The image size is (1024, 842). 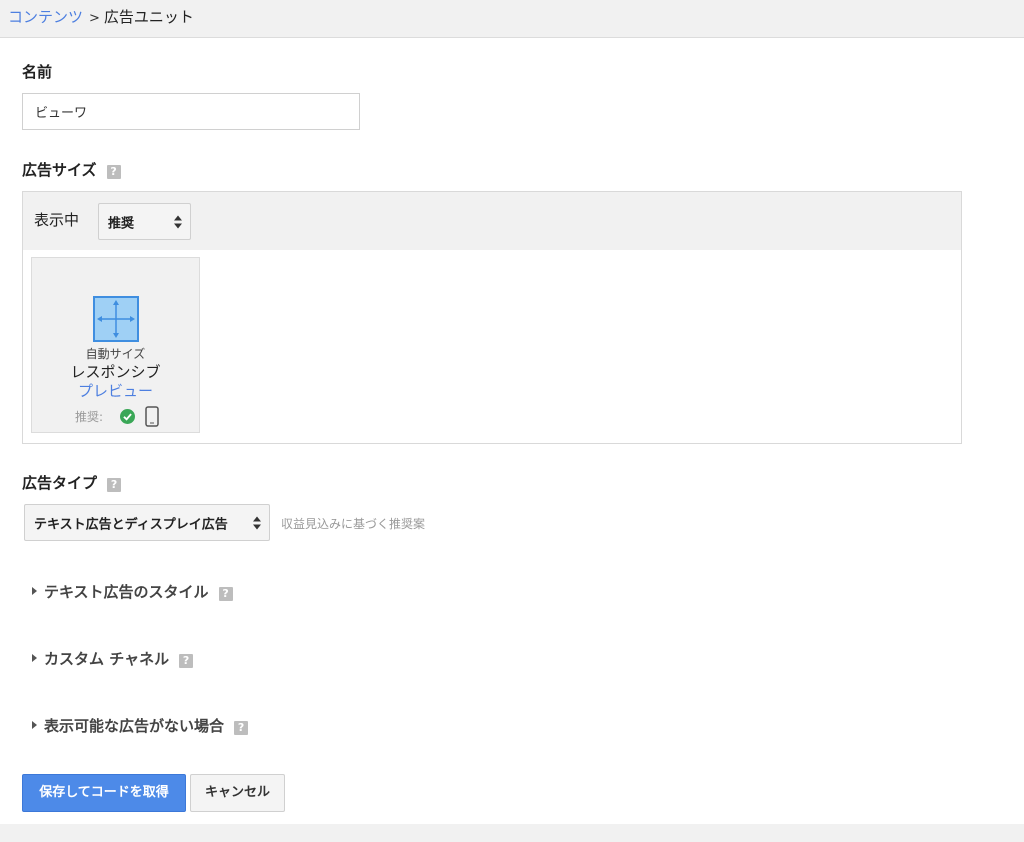 I want to click on ad-unit-name-input, so click(x=191, y=111).